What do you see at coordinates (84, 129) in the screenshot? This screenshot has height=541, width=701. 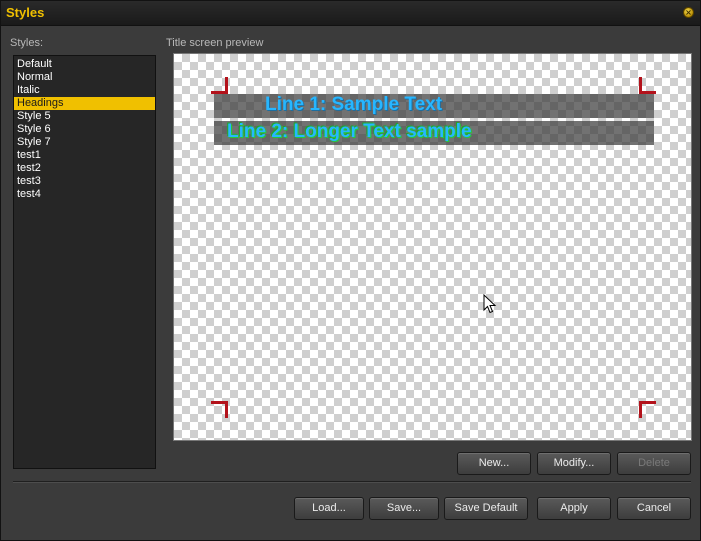 I see `style-list-item: Style 6` at bounding box center [84, 129].